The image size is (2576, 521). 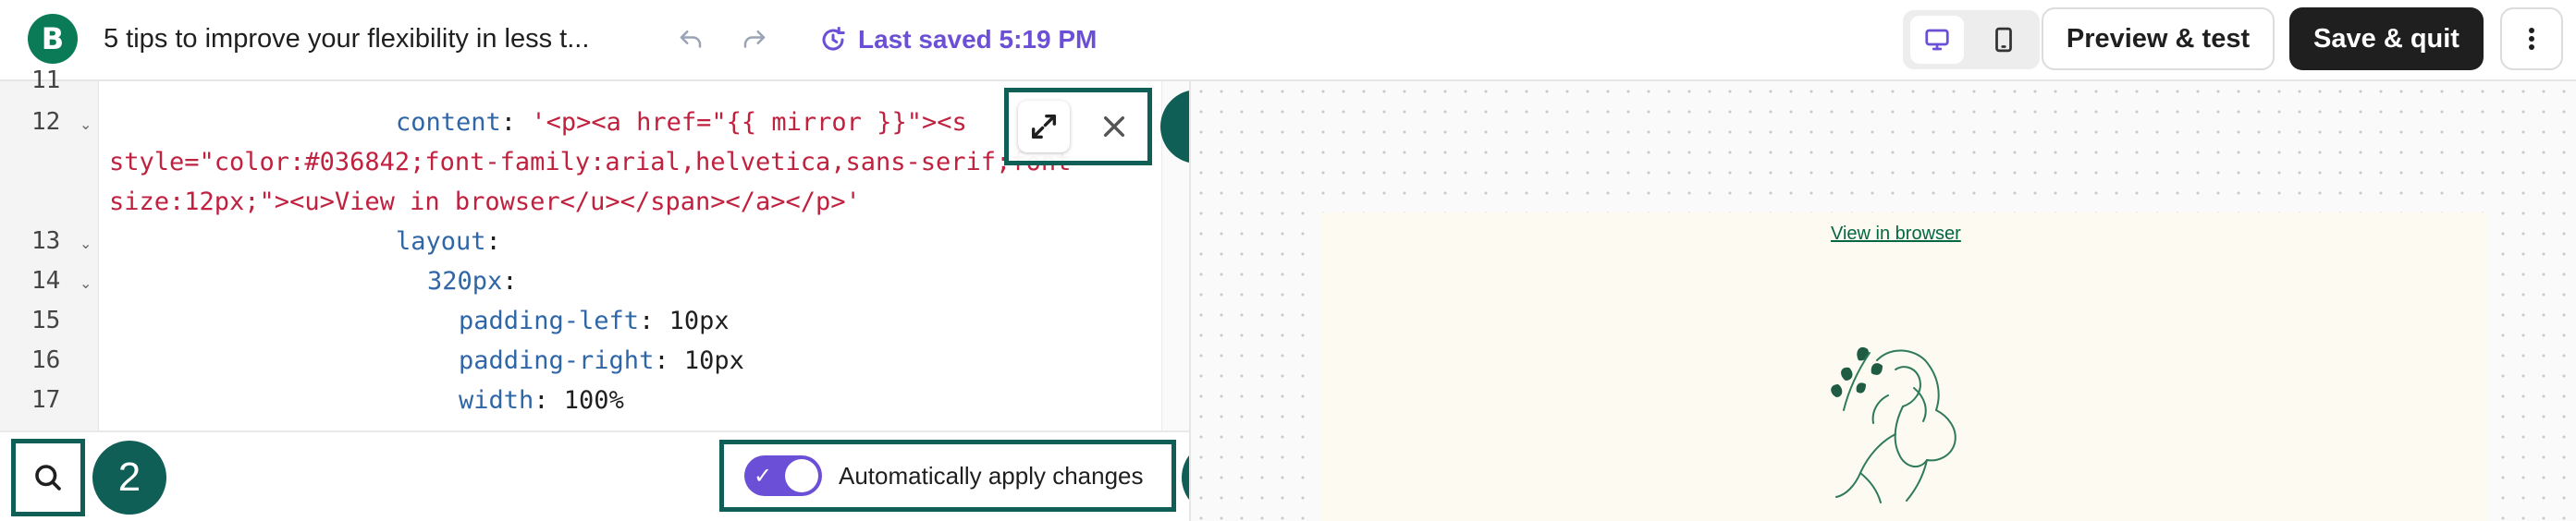 What do you see at coordinates (1078, 127) in the screenshot?
I see `editor-tools-highlight` at bounding box center [1078, 127].